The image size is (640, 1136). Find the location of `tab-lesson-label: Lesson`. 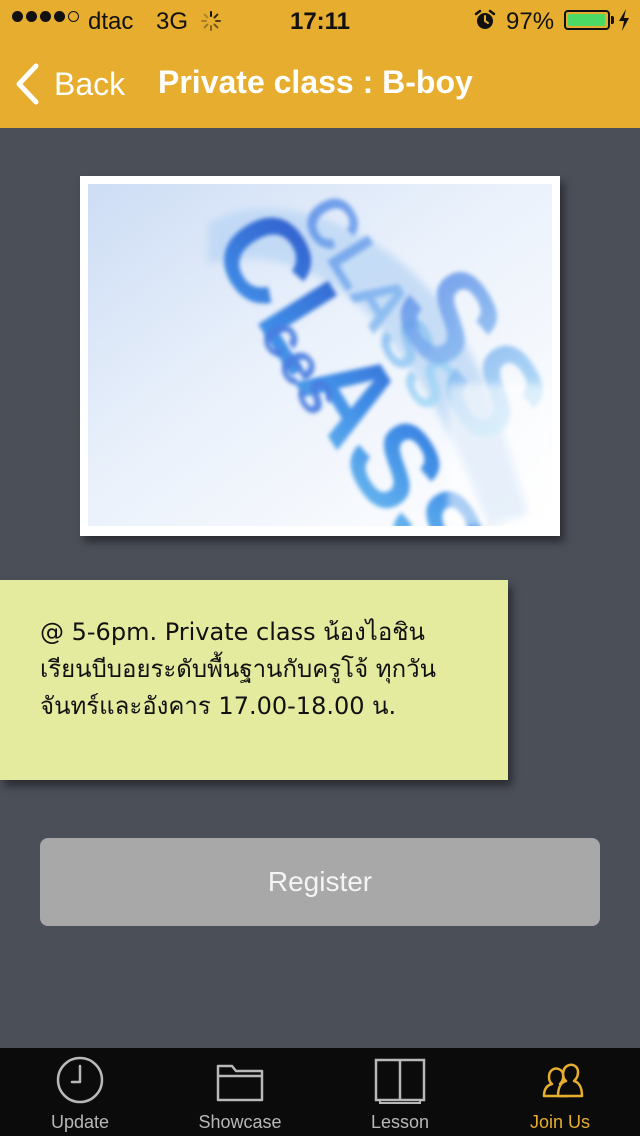

tab-lesson-label: Lesson is located at coordinates (400, 1122).